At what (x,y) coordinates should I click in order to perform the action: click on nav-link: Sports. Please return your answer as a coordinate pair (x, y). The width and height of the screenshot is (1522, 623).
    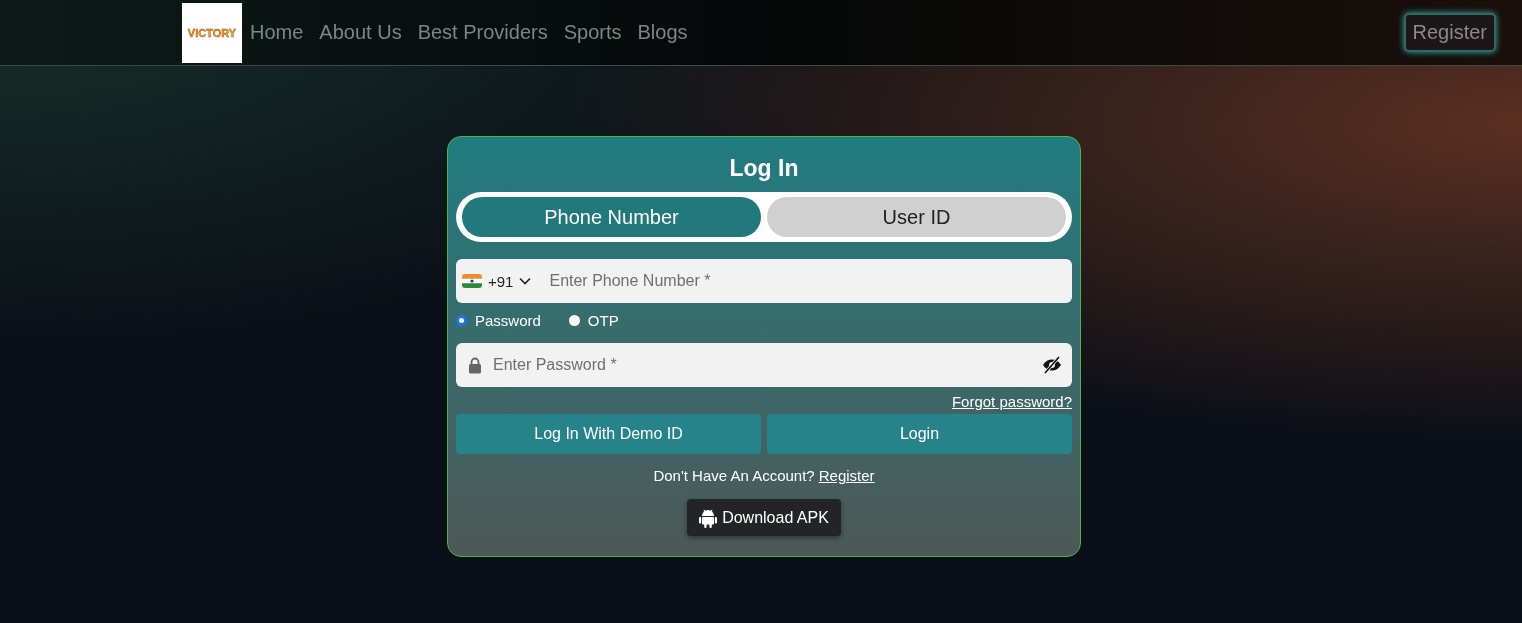
    Looking at the image, I should click on (592, 32).